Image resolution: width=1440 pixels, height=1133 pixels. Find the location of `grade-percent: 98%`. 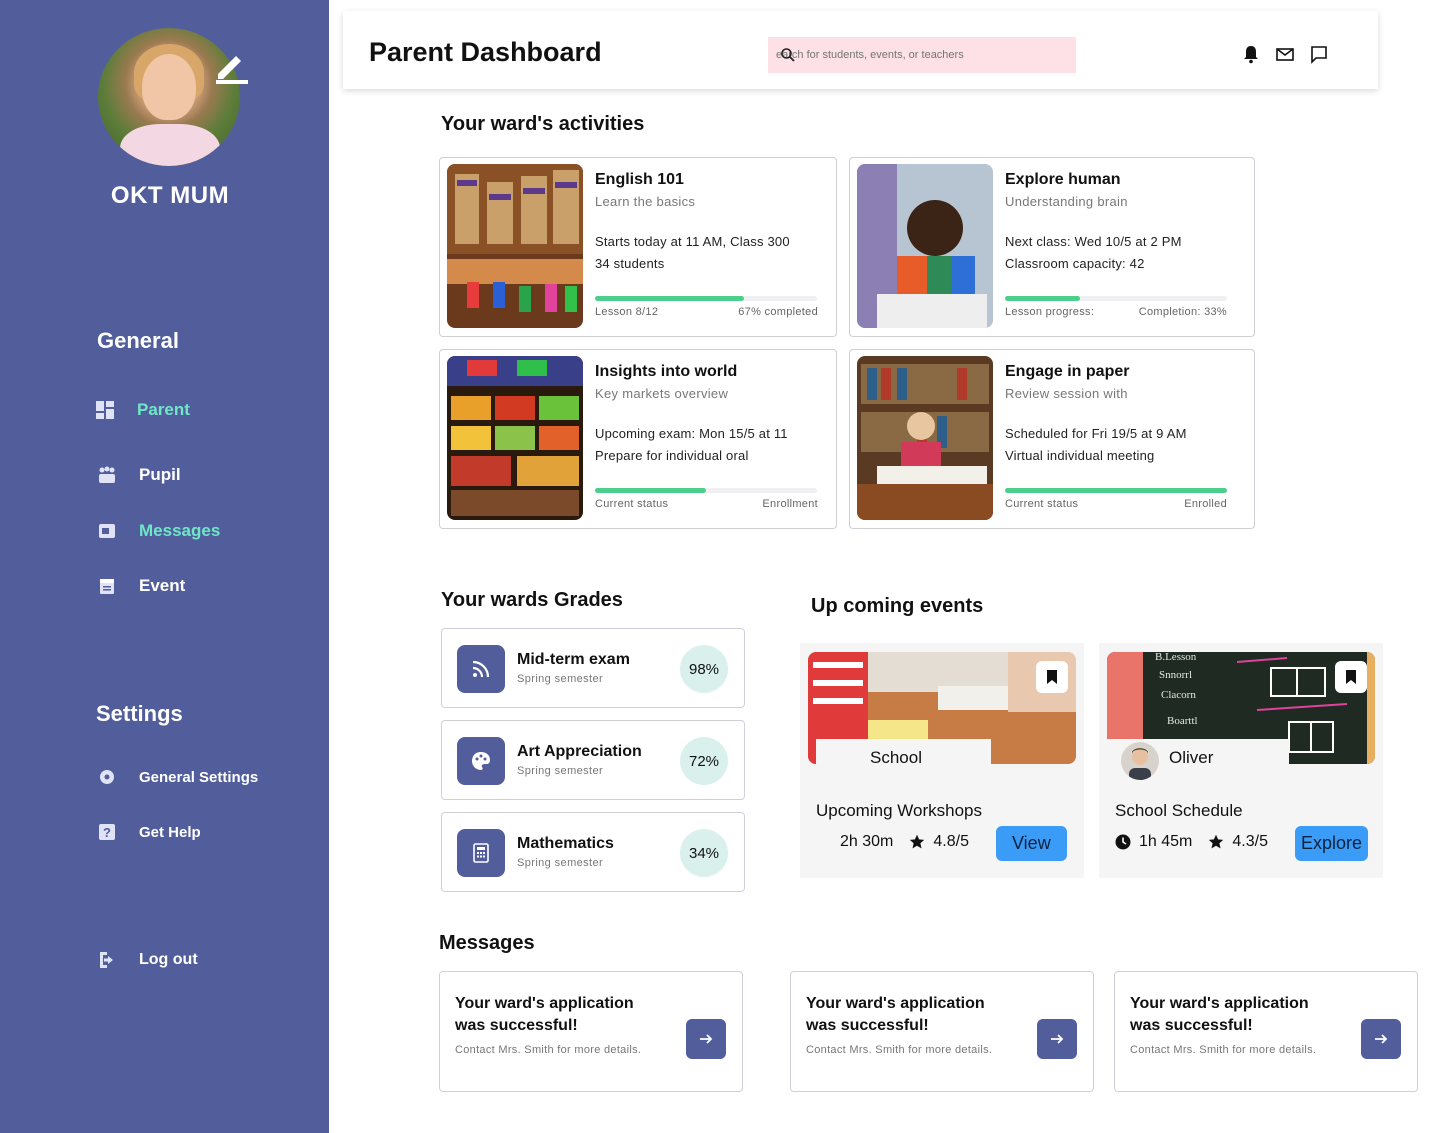

grade-percent: 98% is located at coordinates (704, 669).